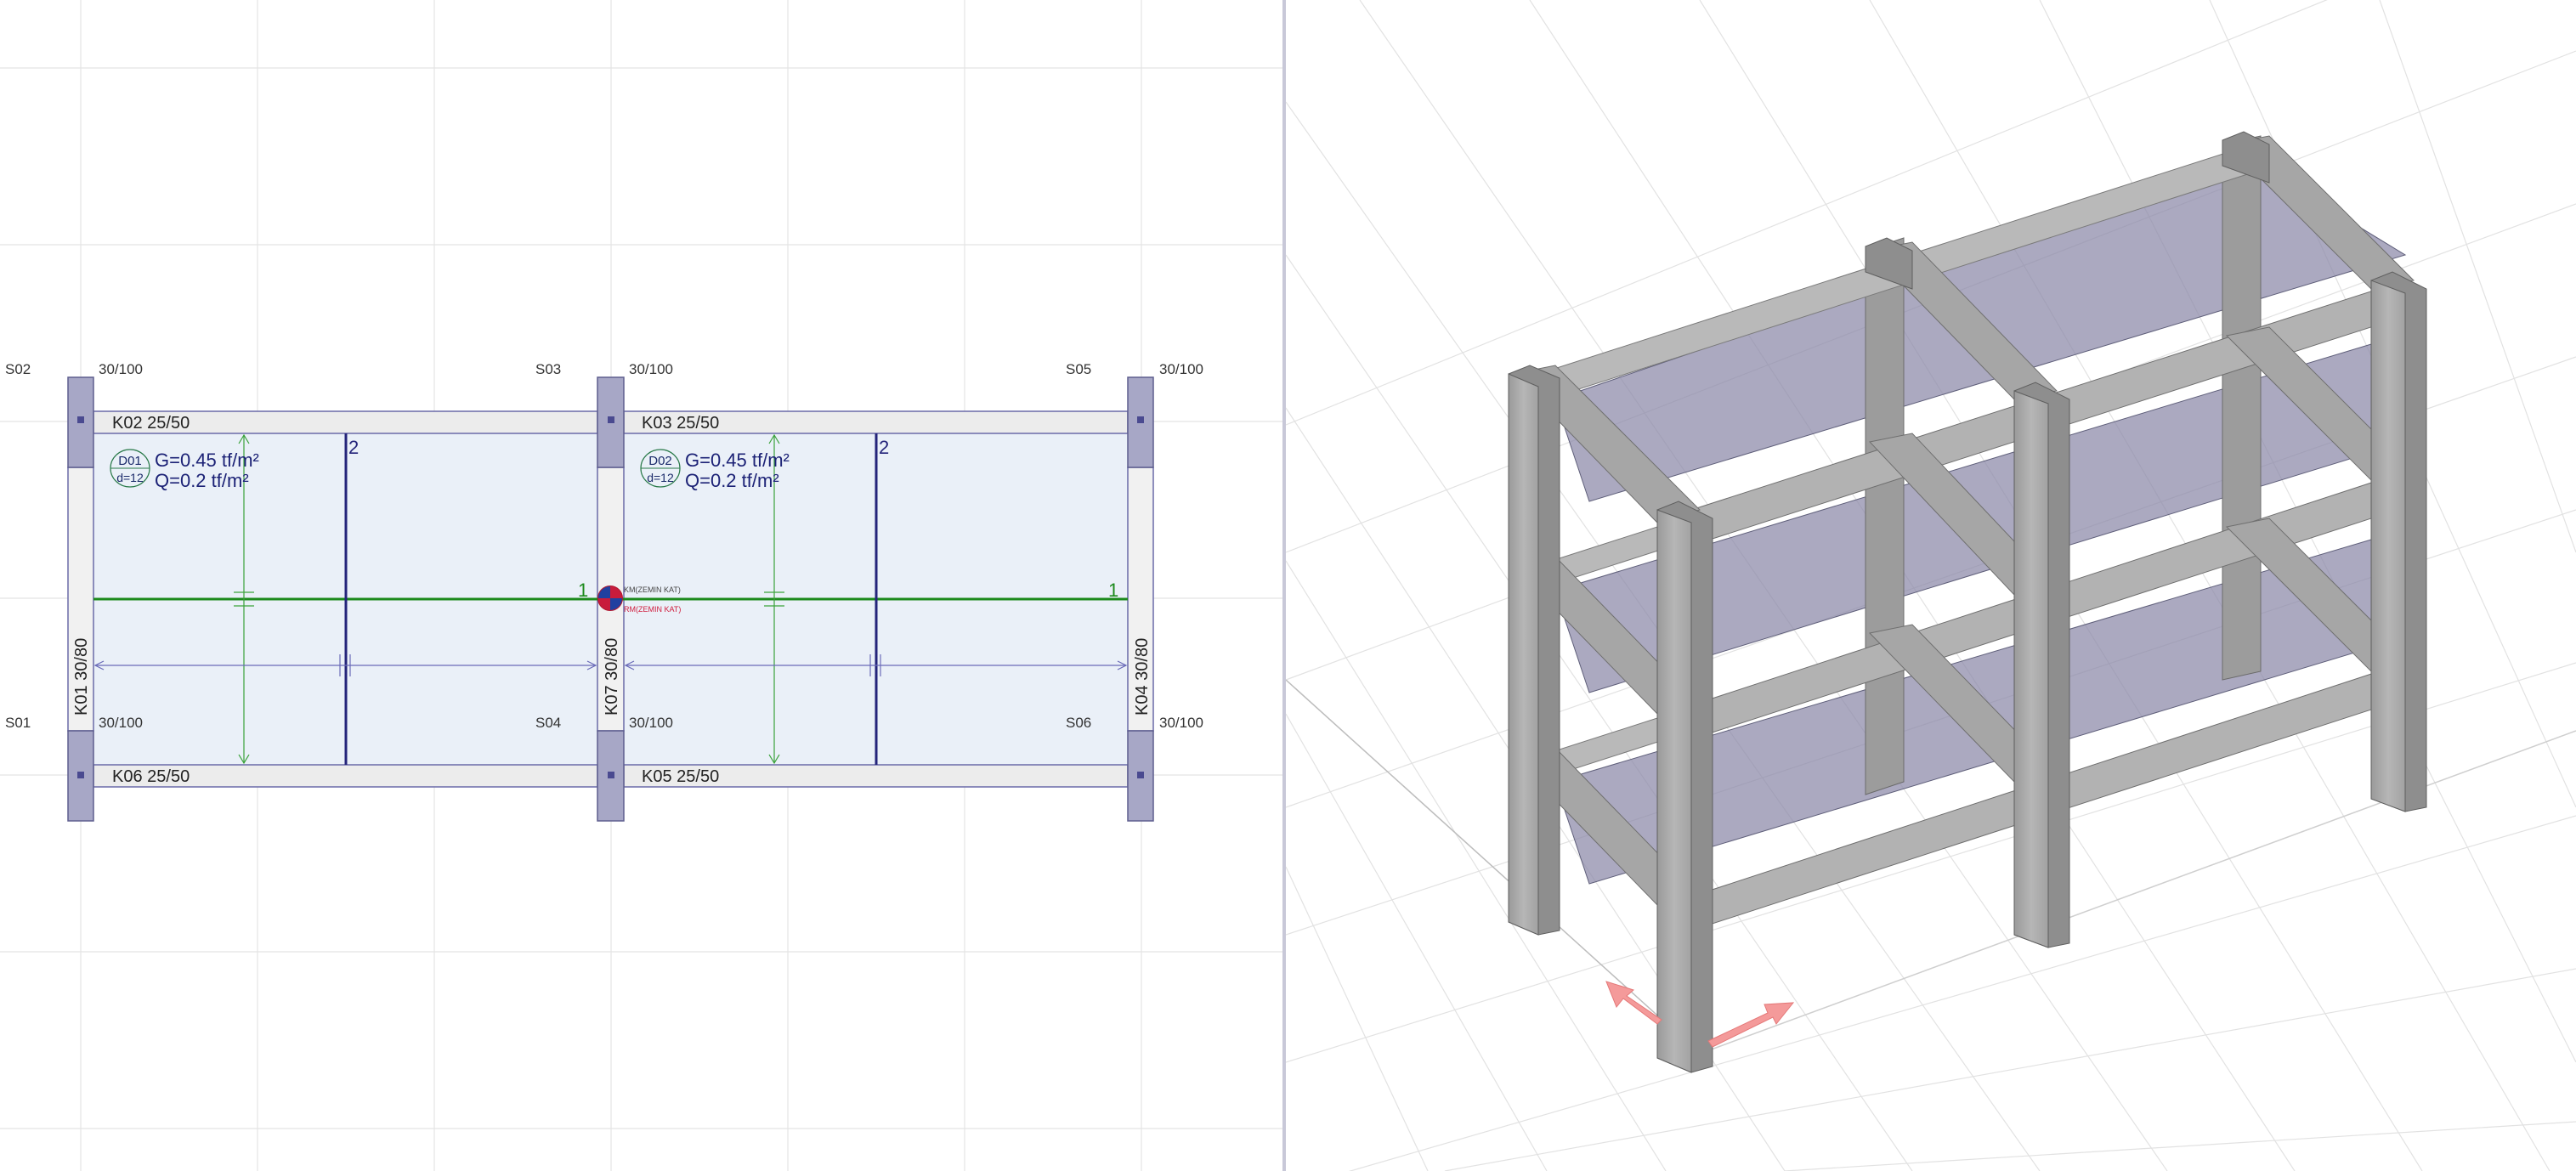 Image resolution: width=2576 pixels, height=1171 pixels. Describe the element at coordinates (1142, 677) in the screenshot. I see `beam-k04-label: K04 30/80` at that location.